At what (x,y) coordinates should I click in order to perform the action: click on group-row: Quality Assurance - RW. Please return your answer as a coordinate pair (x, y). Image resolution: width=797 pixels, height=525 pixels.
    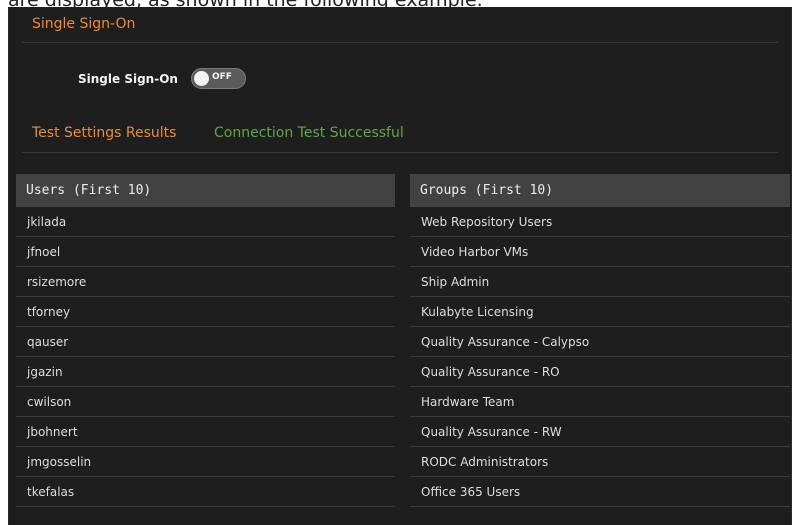
    Looking at the image, I should click on (600, 432).